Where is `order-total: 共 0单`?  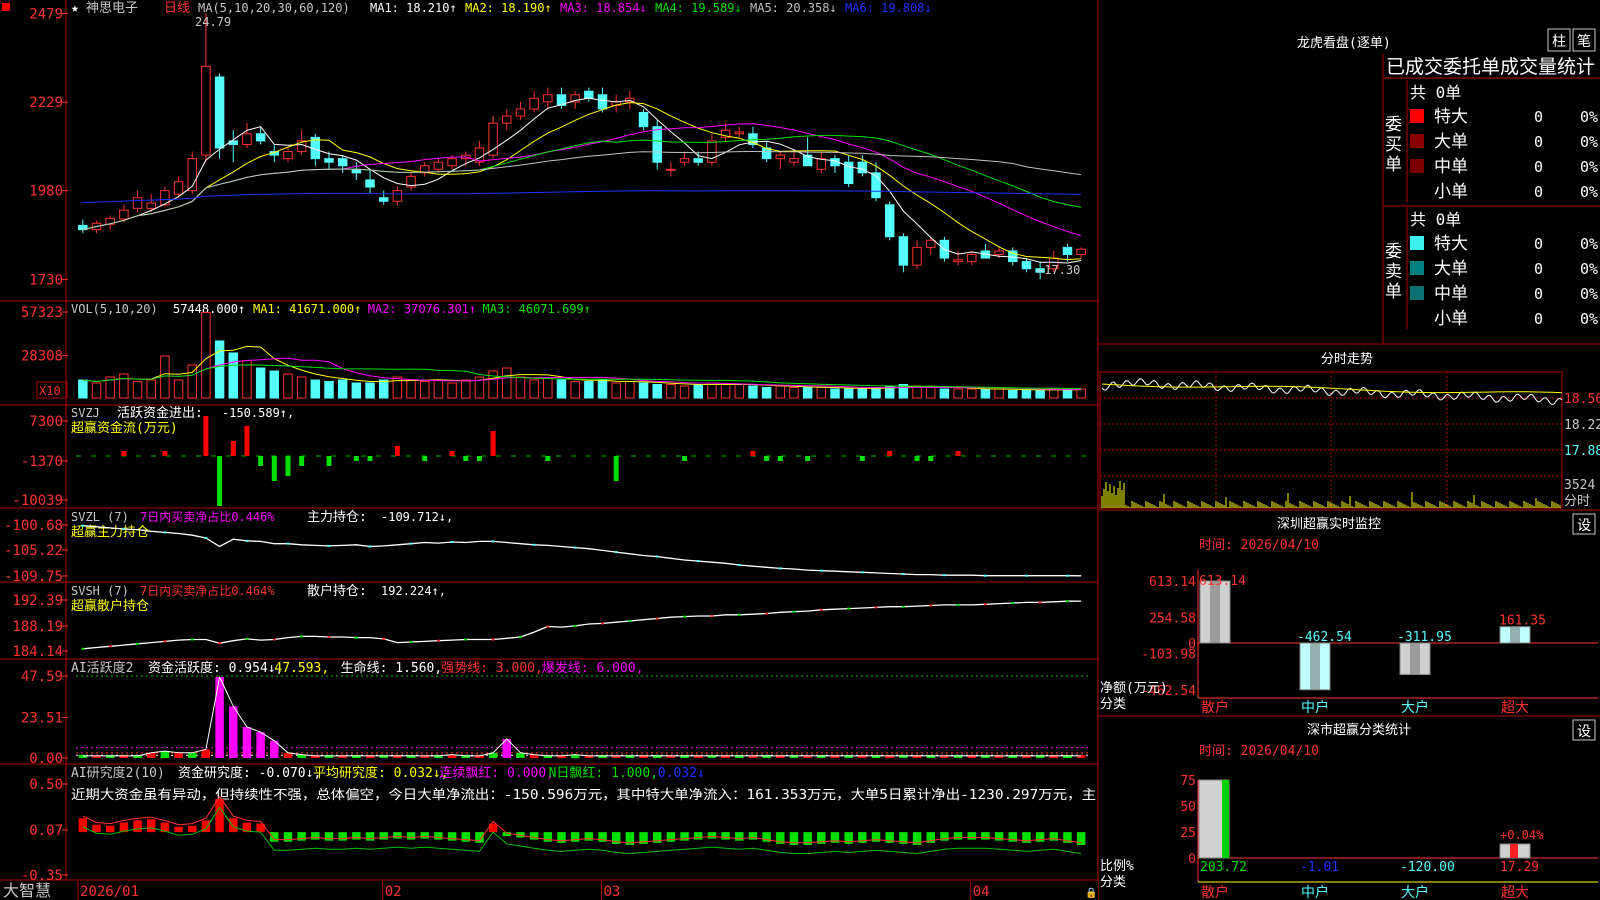
order-total: 共 0单 is located at coordinates (1435, 92).